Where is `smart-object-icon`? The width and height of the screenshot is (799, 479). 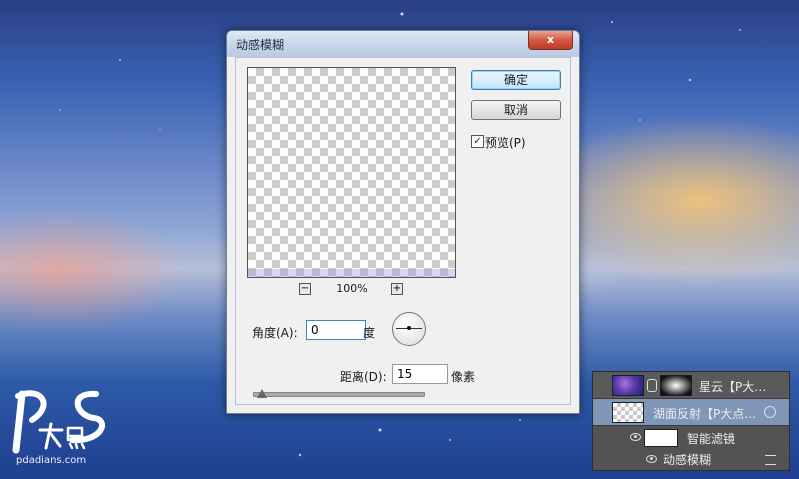
smart-object-icon is located at coordinates (770, 412).